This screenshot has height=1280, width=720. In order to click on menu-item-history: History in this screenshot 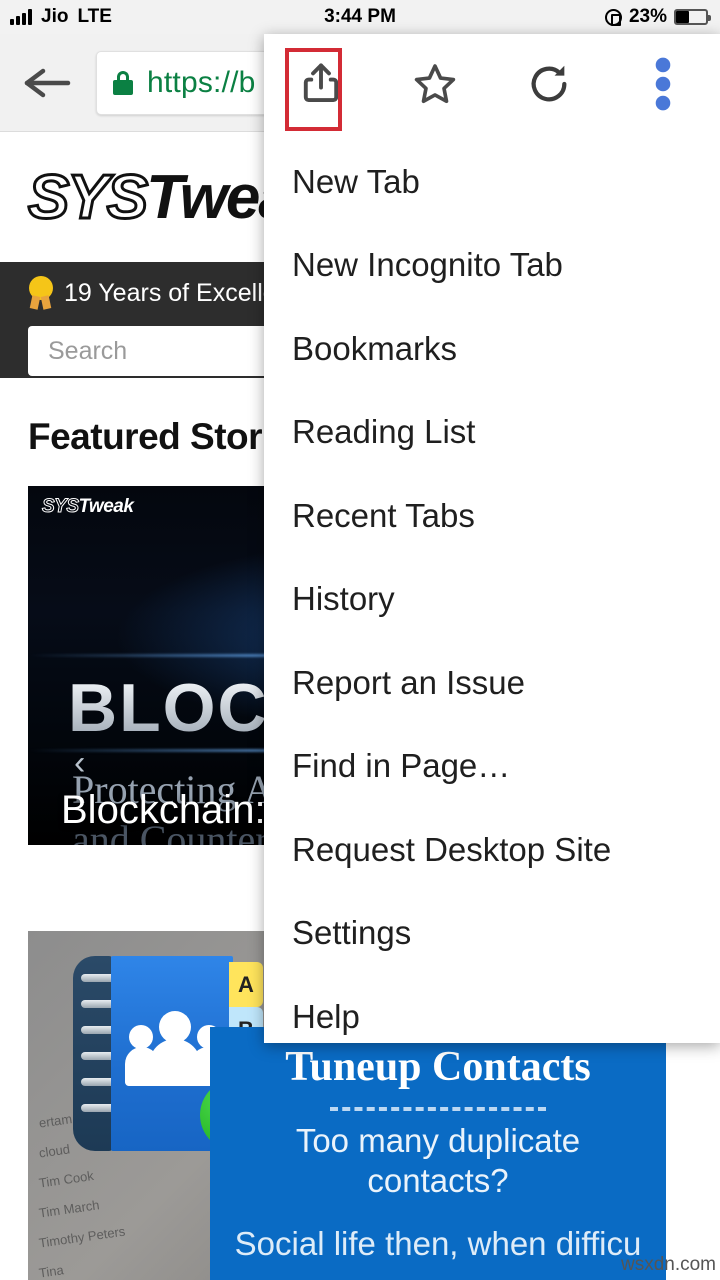, I will do `click(492, 600)`.